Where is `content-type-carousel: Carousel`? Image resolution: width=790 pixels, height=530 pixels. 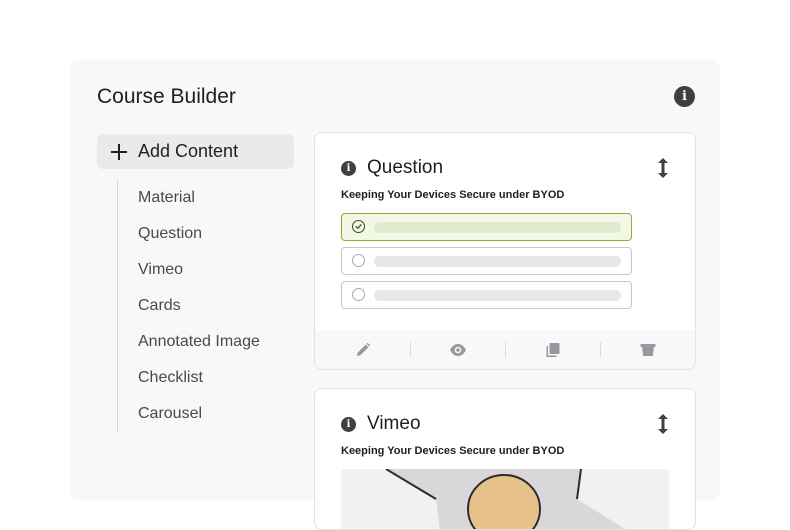 content-type-carousel: Carousel is located at coordinates (208, 414).